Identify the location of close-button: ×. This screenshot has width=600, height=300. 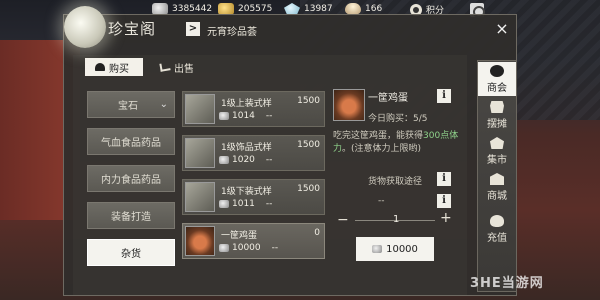
(502, 29).